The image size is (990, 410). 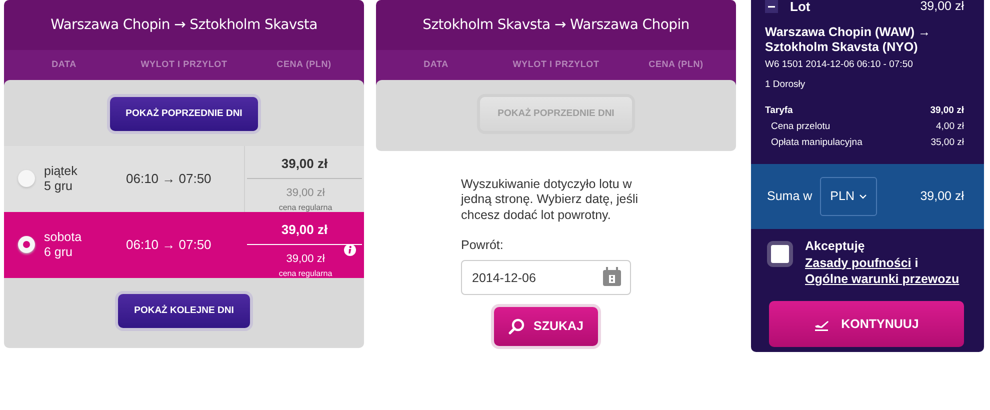 What do you see at coordinates (546, 326) in the screenshot?
I see `search-button: SZUKAJ` at bounding box center [546, 326].